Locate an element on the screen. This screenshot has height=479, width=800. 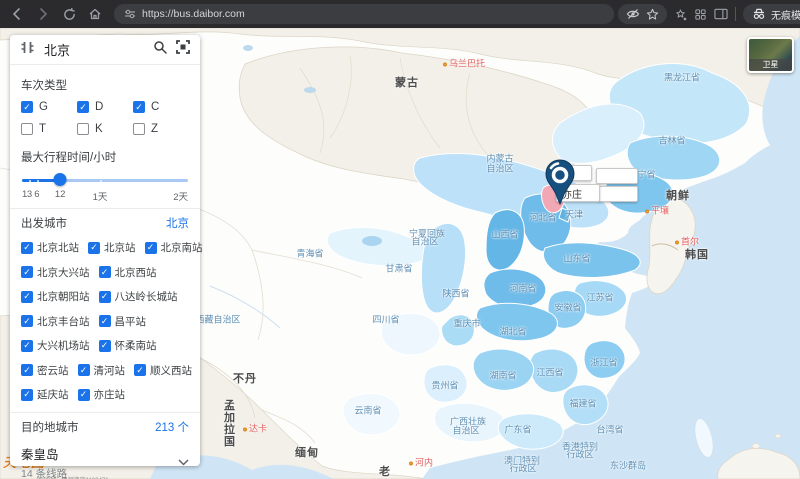
apps-grid-icon is located at coordinates (700, 14).